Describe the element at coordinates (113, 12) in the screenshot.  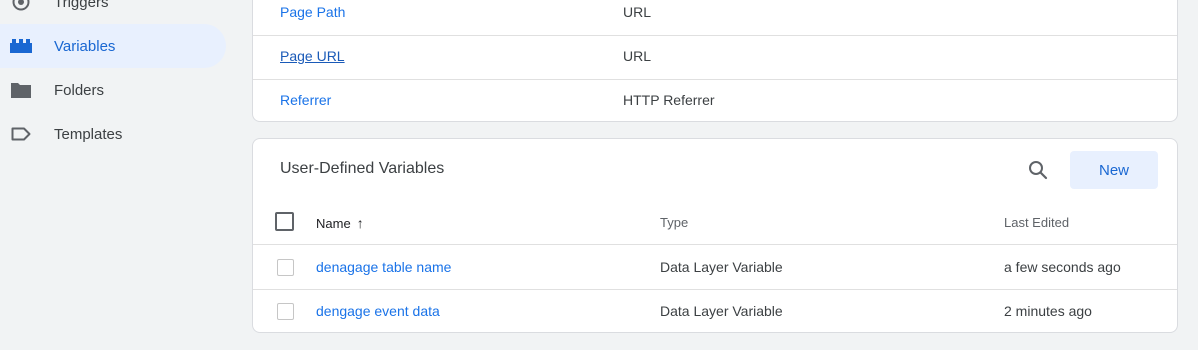
I see `sidebar-item-triggers: Triggers` at that location.